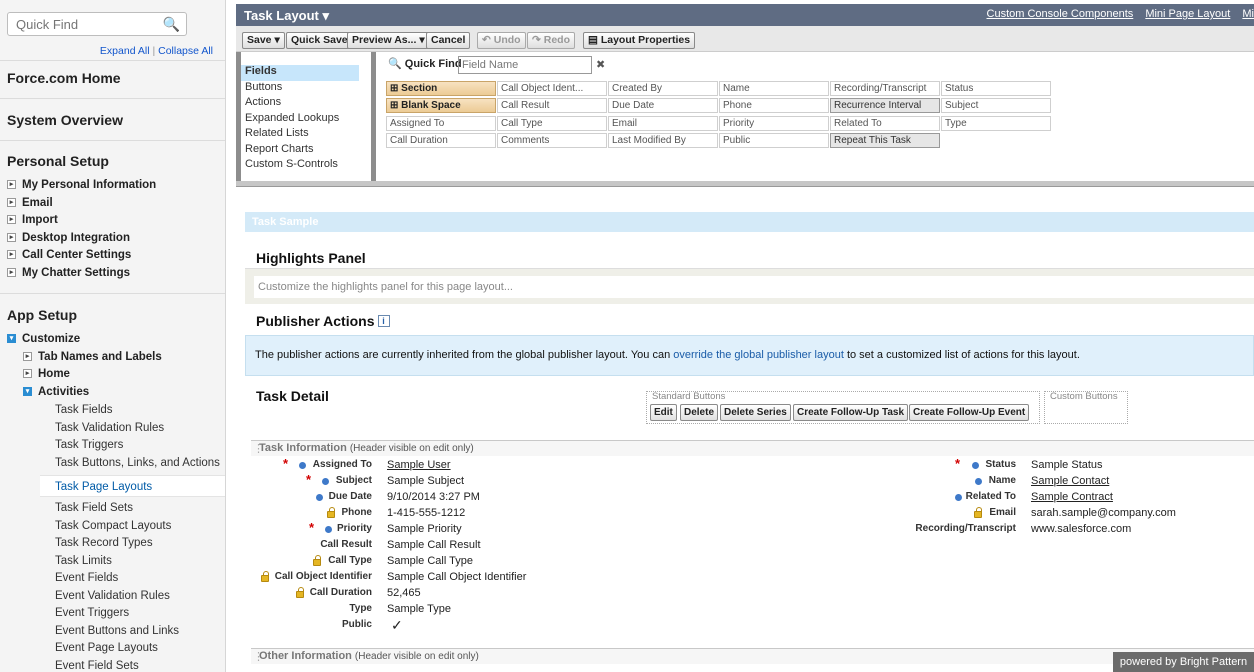  Describe the element at coordinates (663, 412) in the screenshot. I see `edit-button: Edit` at that location.